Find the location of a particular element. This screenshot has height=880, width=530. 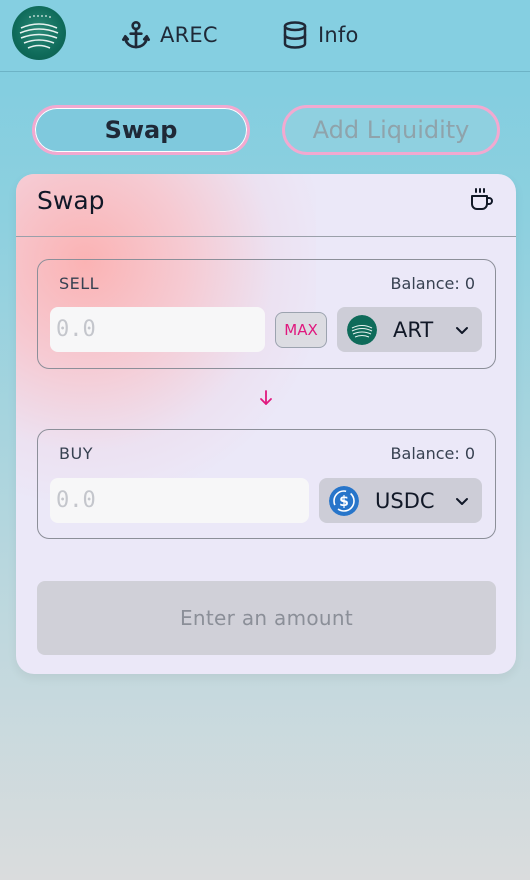

nav-info: Info is located at coordinates (319, 35).